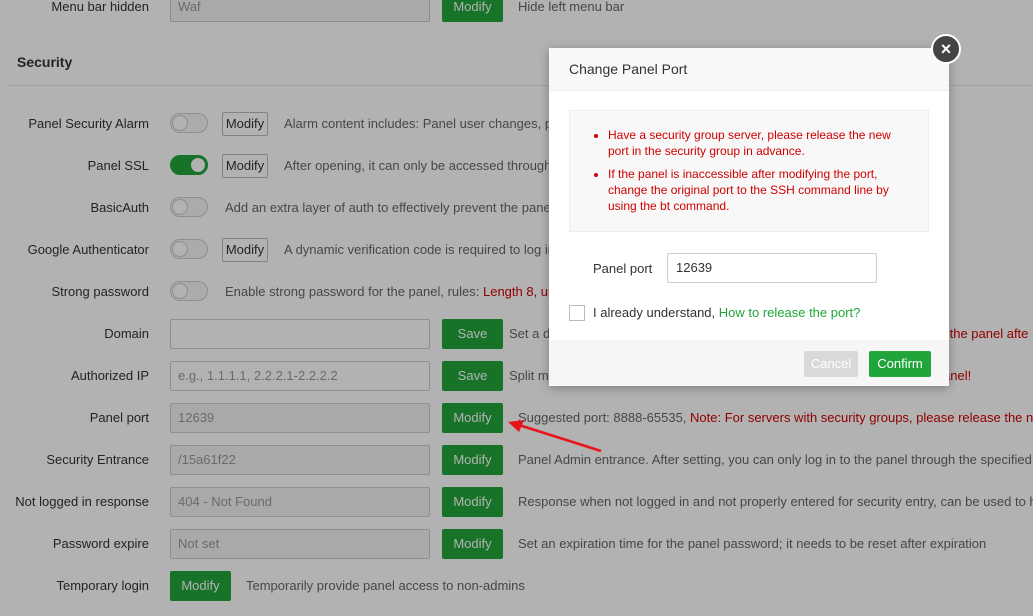 Image resolution: width=1033 pixels, height=616 pixels. What do you see at coordinates (946, 49) in the screenshot?
I see `close-icon: ×` at bounding box center [946, 49].